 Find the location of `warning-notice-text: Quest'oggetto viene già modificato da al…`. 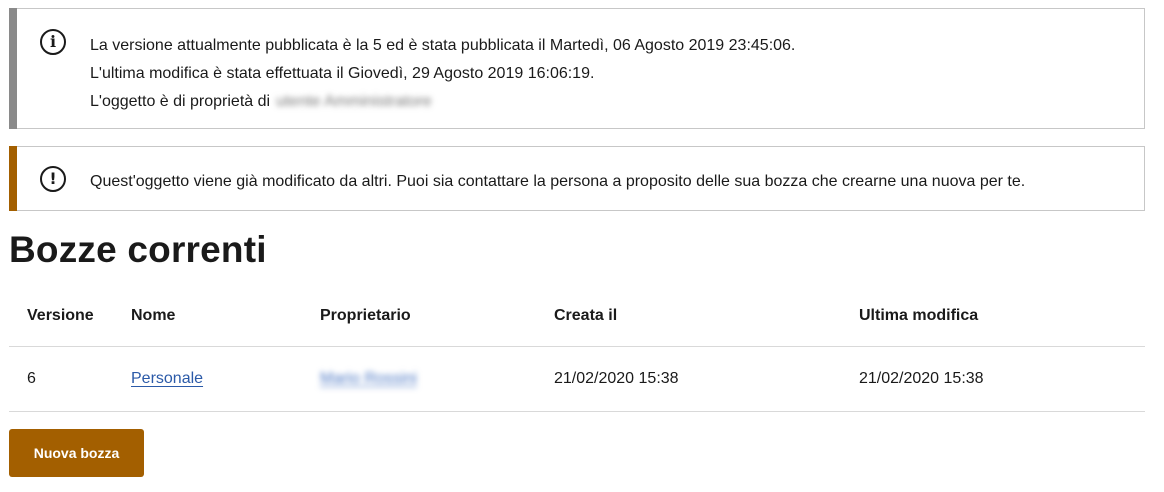

warning-notice-text: Quest'oggetto viene già modificato da al… is located at coordinates (558, 181).